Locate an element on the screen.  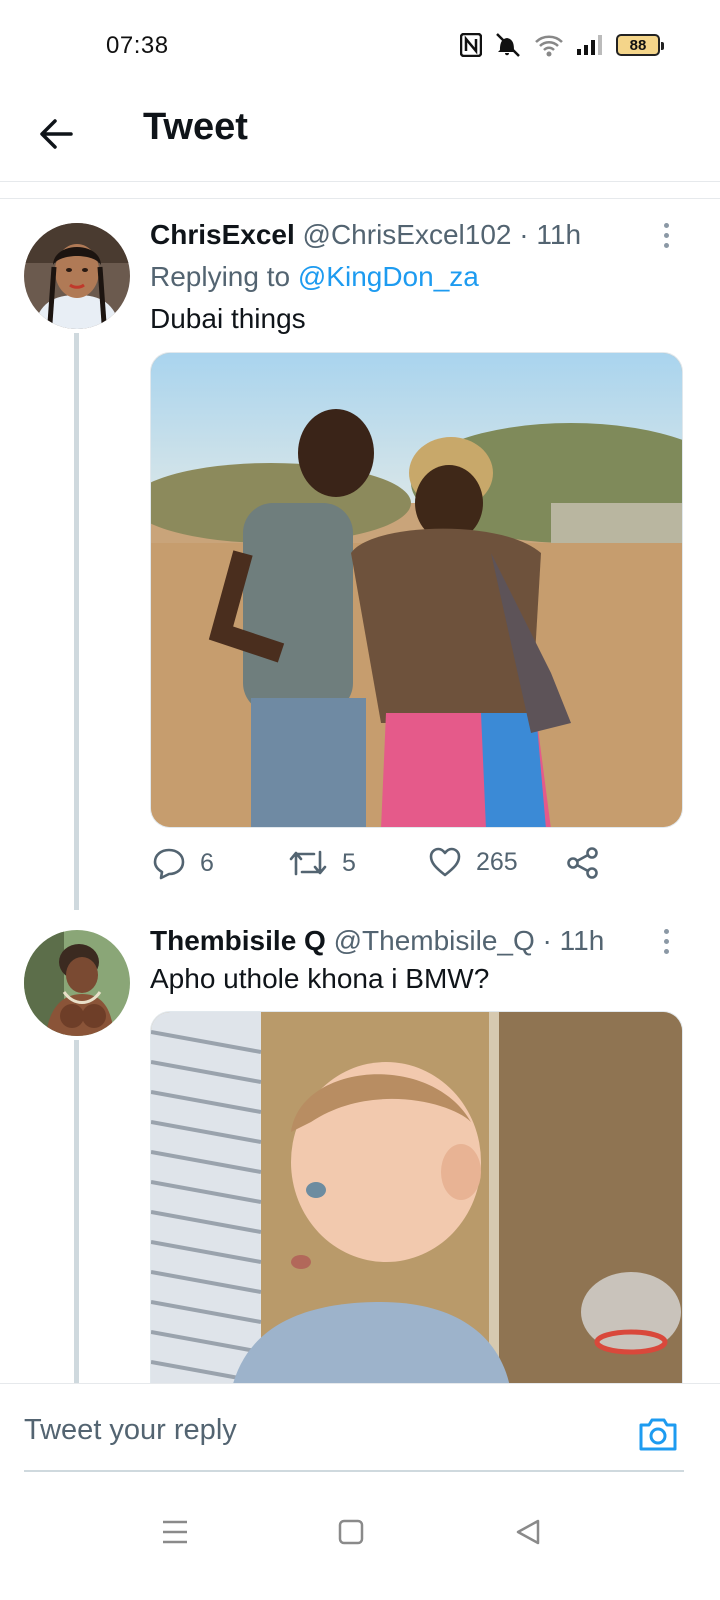
nfc-icon is located at coordinates (471, 45).